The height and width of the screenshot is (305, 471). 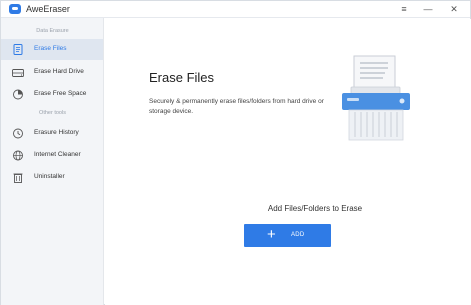 I want to click on section-label-data-erasure: Data Erasure, so click(x=52, y=31).